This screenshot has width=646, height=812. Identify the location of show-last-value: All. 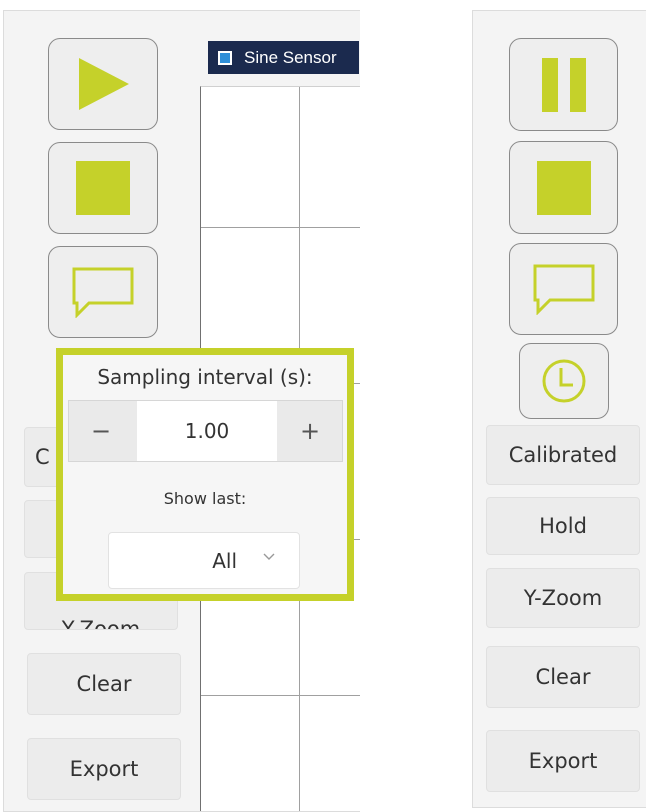
(224, 561).